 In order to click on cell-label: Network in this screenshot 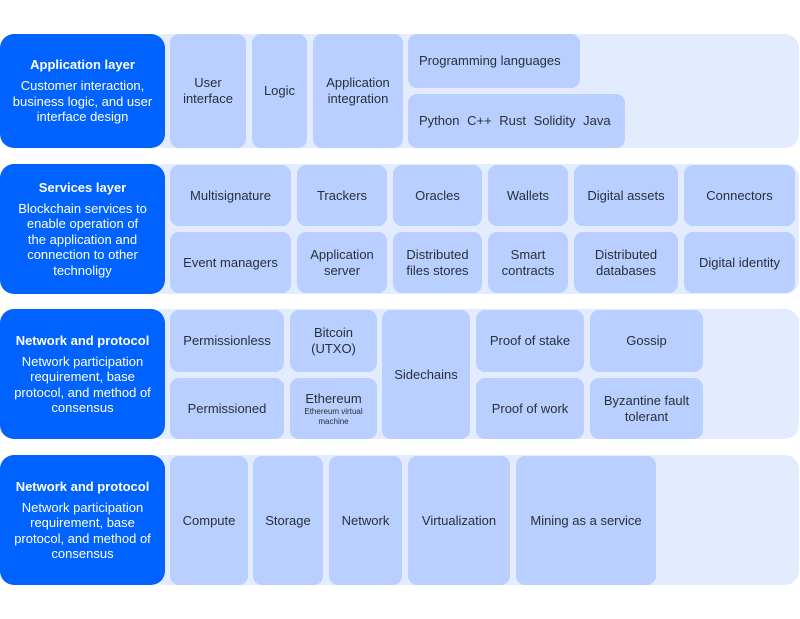, I will do `click(365, 520)`.